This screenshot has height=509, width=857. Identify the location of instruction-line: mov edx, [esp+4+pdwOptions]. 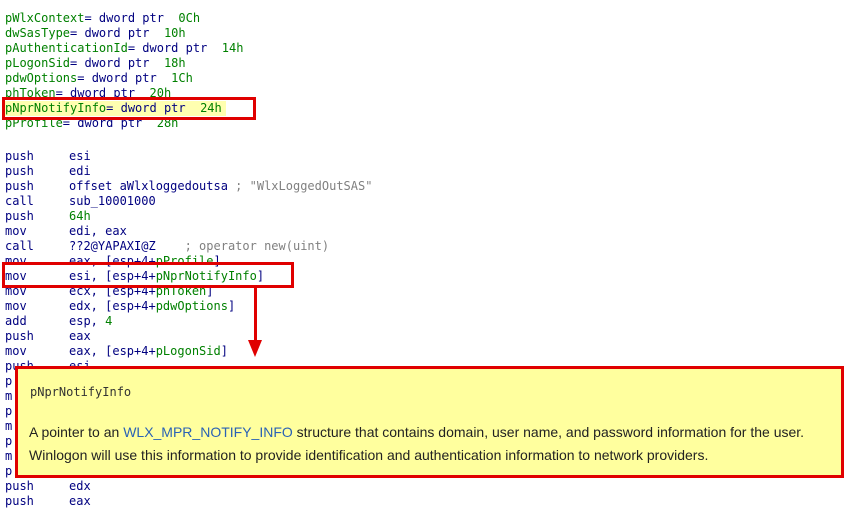
(120, 306).